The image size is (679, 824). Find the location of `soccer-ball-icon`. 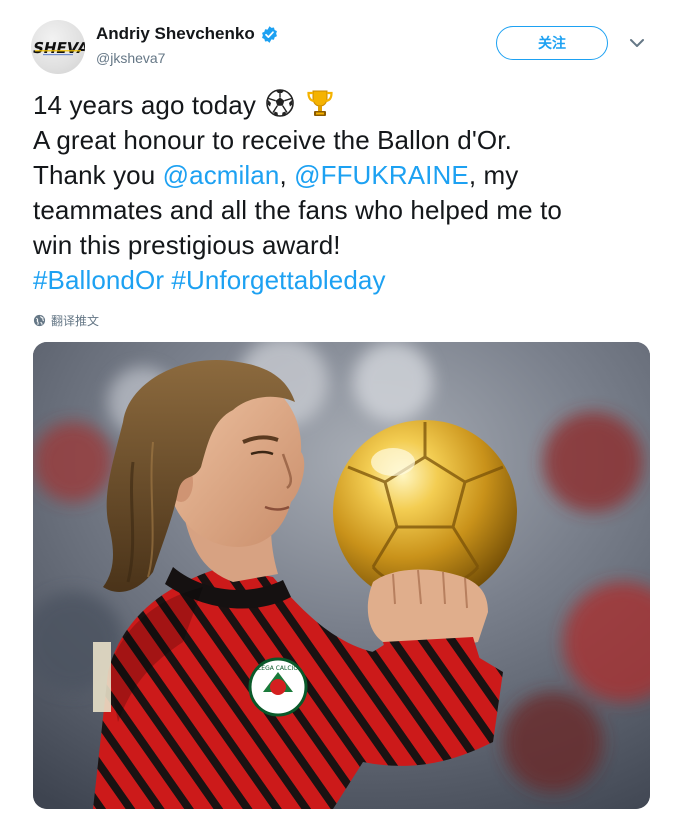

soccer-ball-icon is located at coordinates (280, 103).